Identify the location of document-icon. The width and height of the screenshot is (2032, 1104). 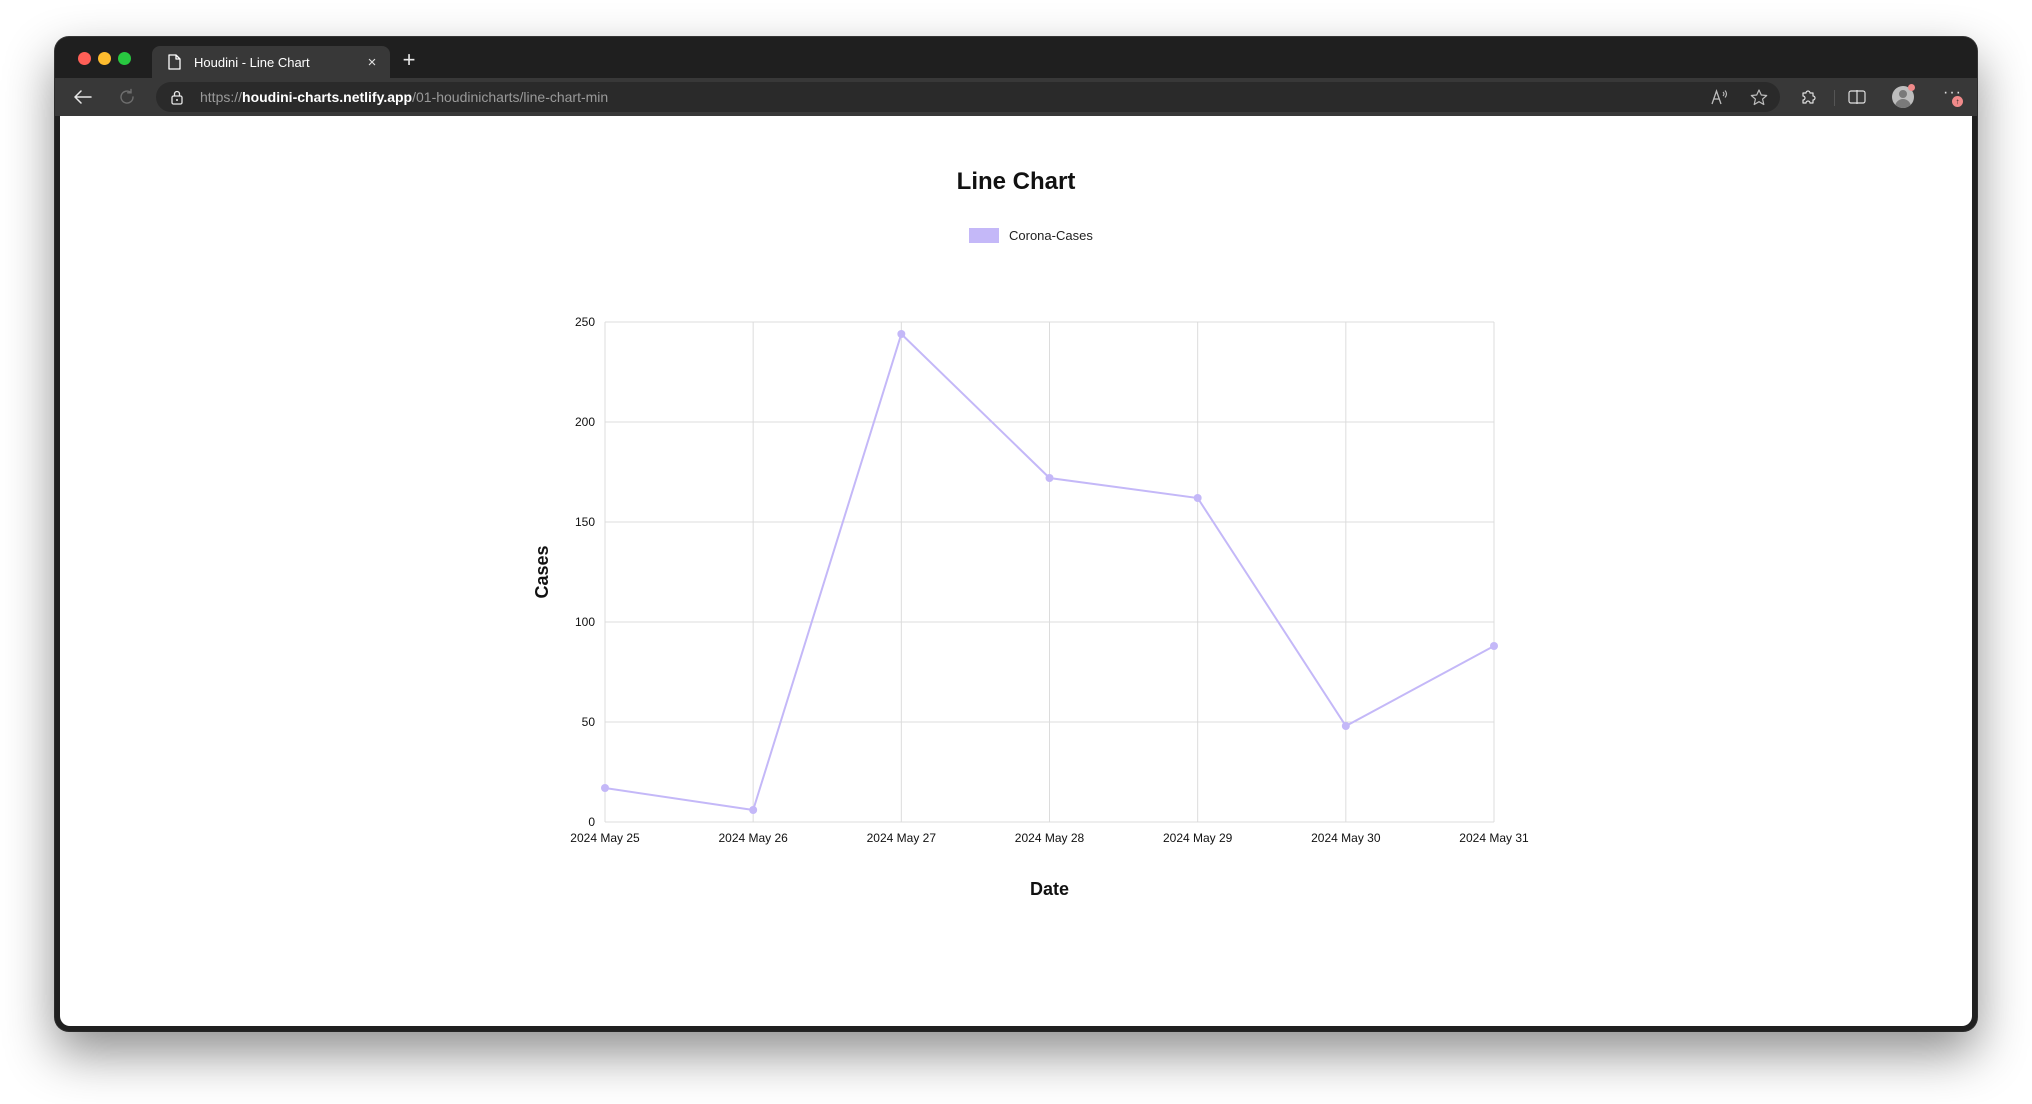
(174, 62).